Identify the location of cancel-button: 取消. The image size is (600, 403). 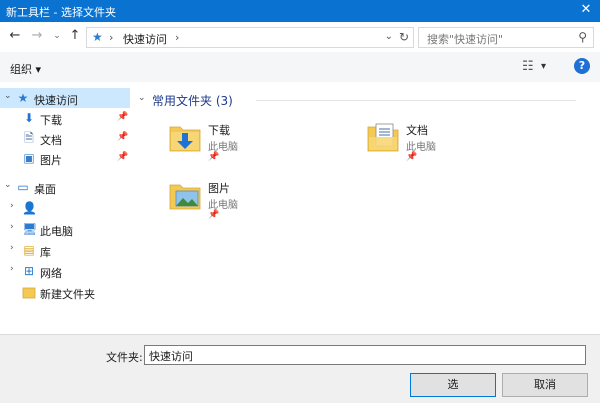
(545, 385).